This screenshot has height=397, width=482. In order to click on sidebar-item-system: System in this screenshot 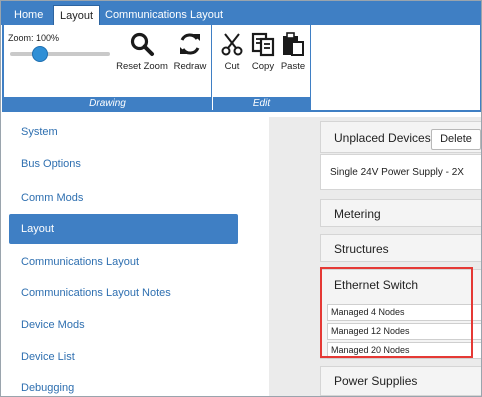, I will do `click(123, 132)`.